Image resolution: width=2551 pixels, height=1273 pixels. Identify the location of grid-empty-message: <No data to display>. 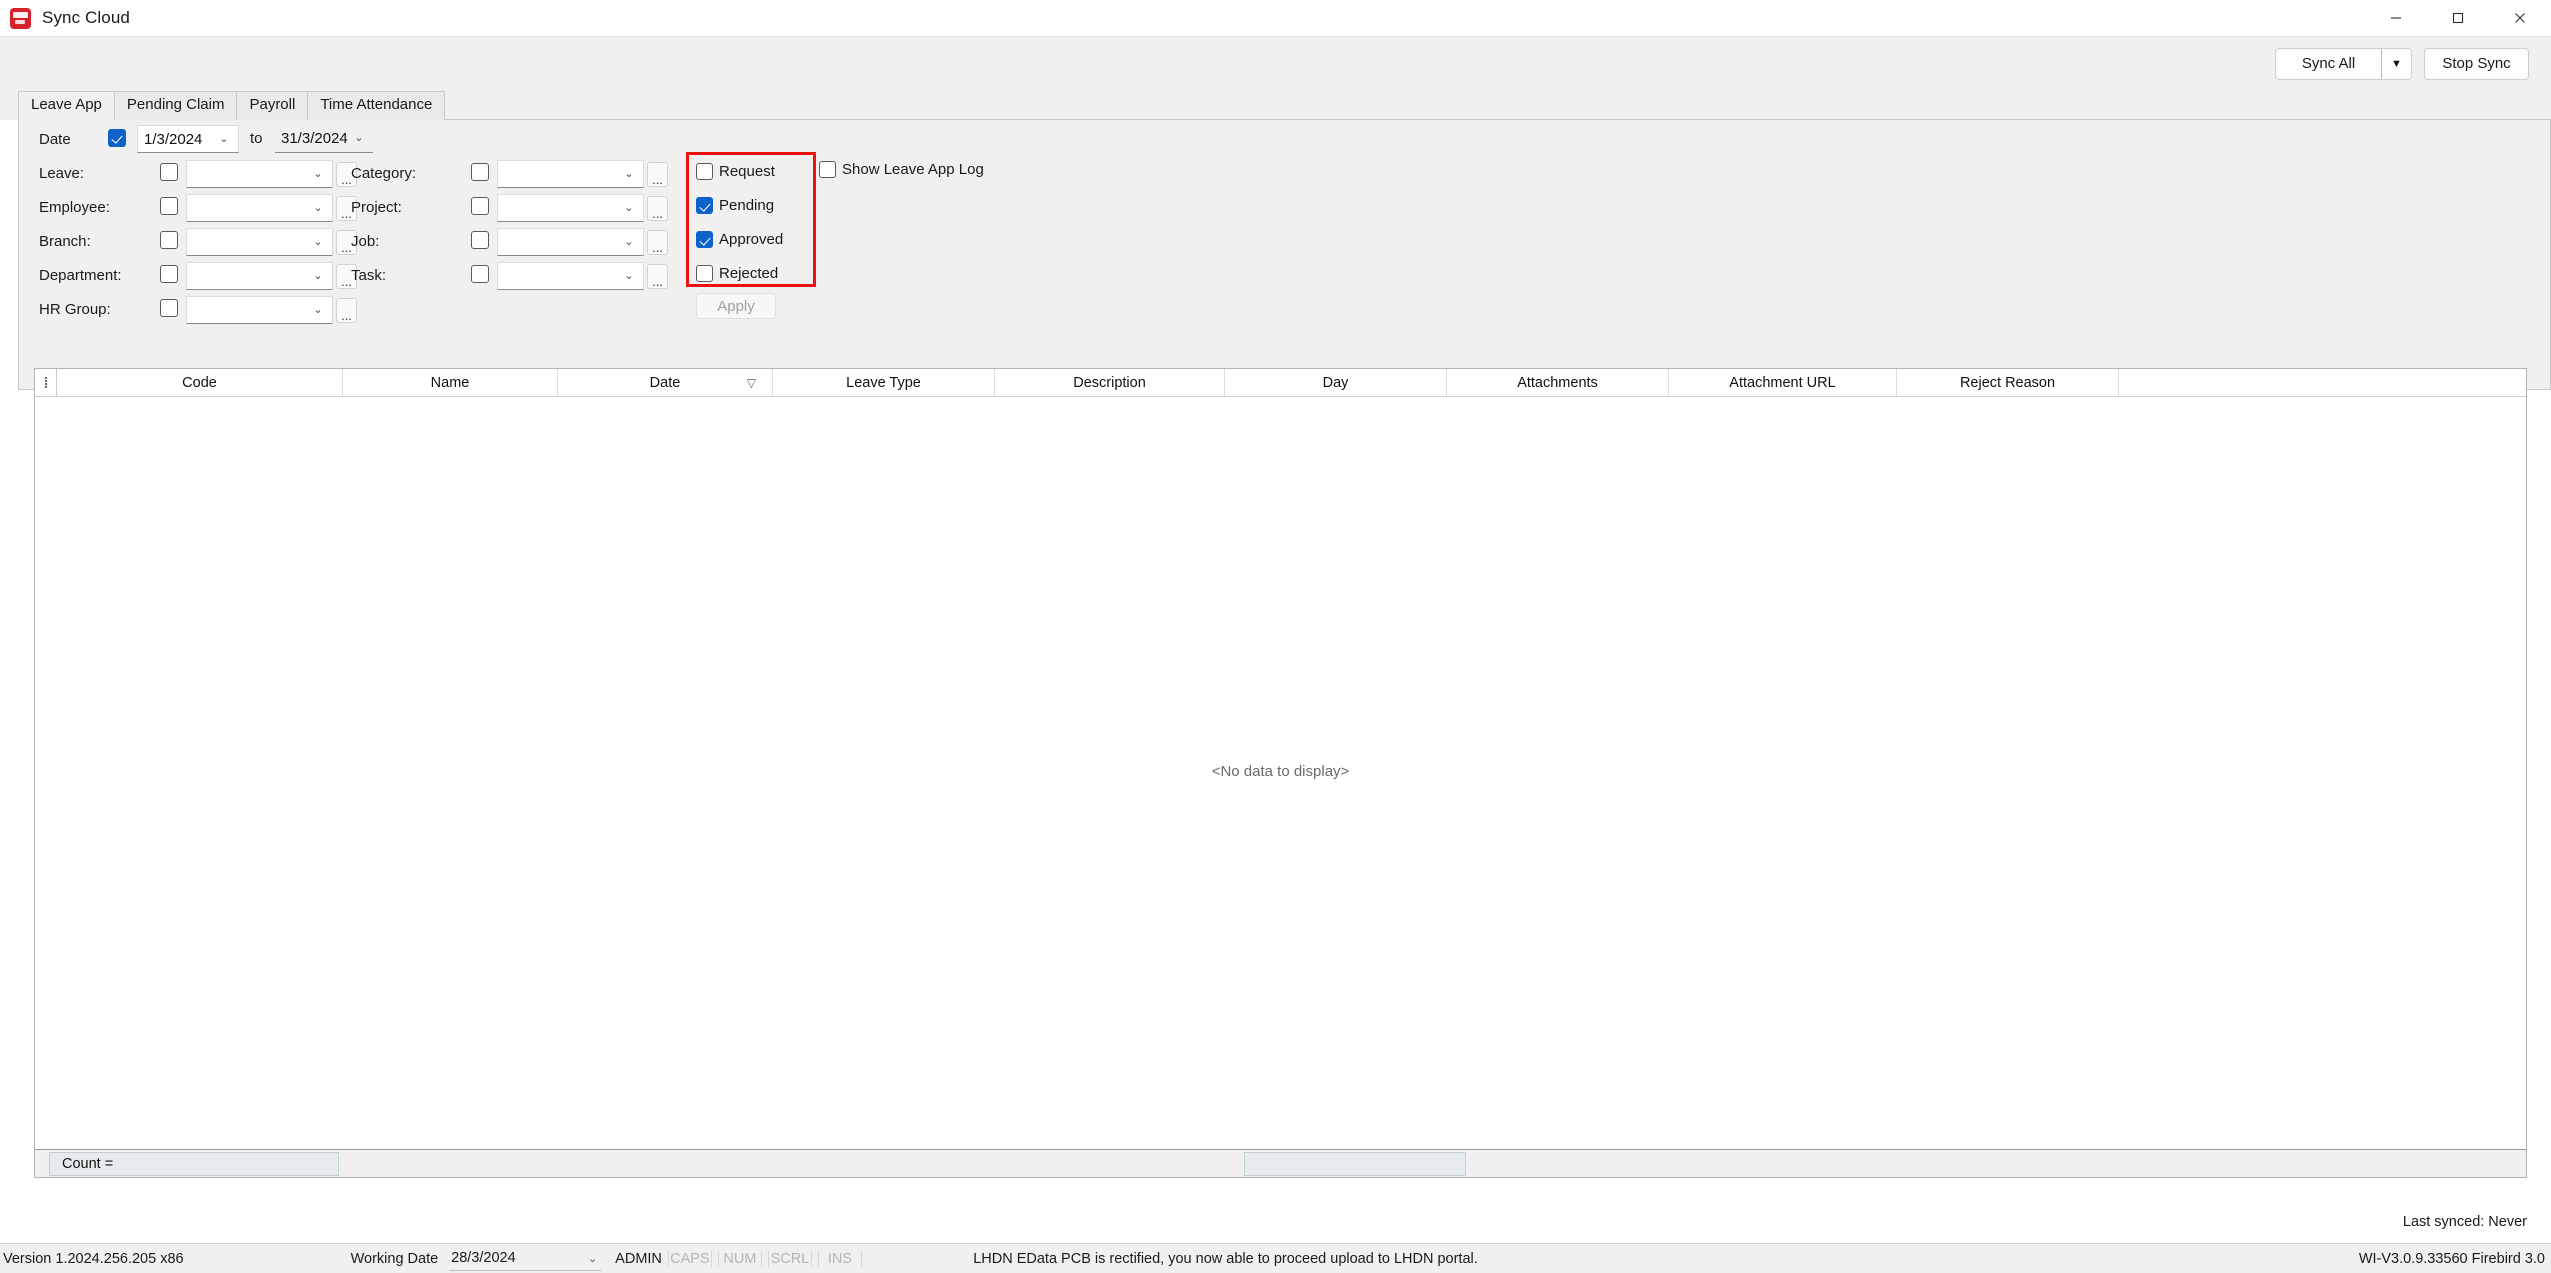
(1280, 771).